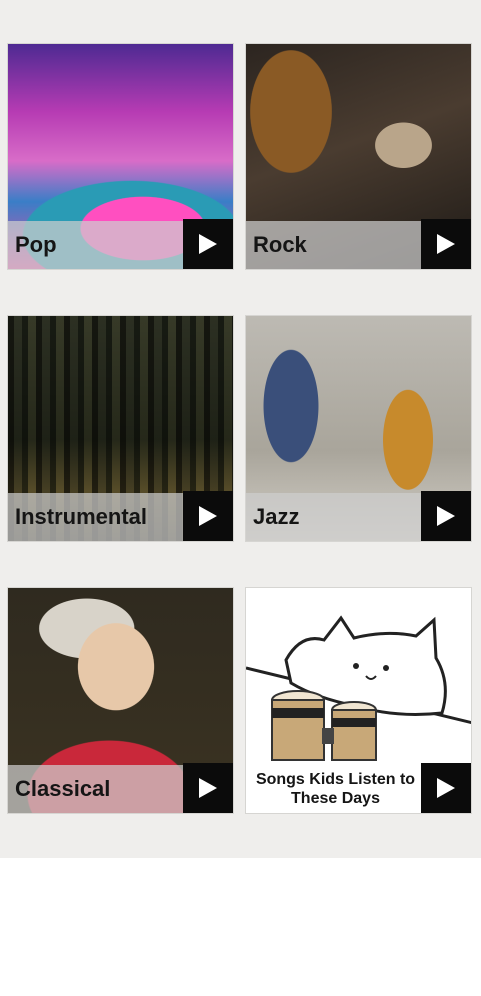 This screenshot has width=481, height=996. I want to click on genre-tile-classical: Classical, so click(120, 700).